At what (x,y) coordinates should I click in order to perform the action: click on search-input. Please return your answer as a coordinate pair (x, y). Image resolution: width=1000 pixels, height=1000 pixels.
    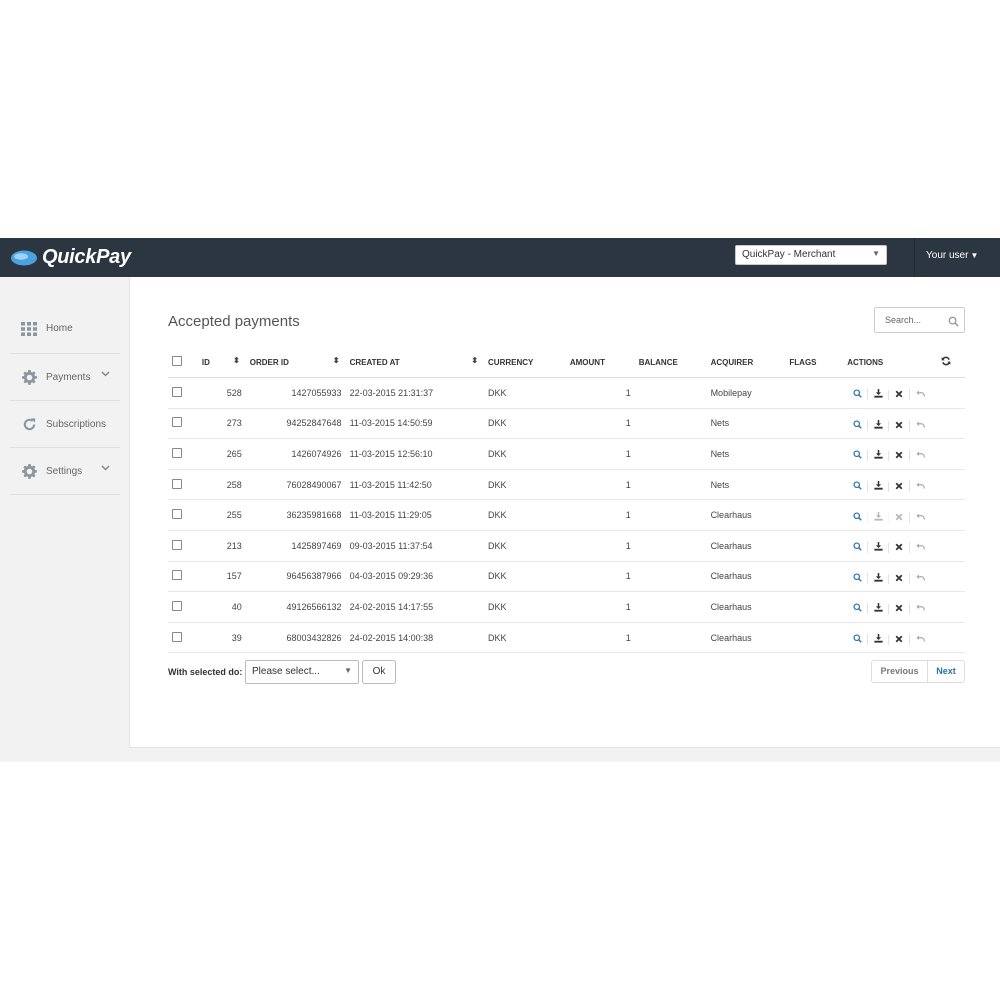
    Looking at the image, I should click on (915, 320).